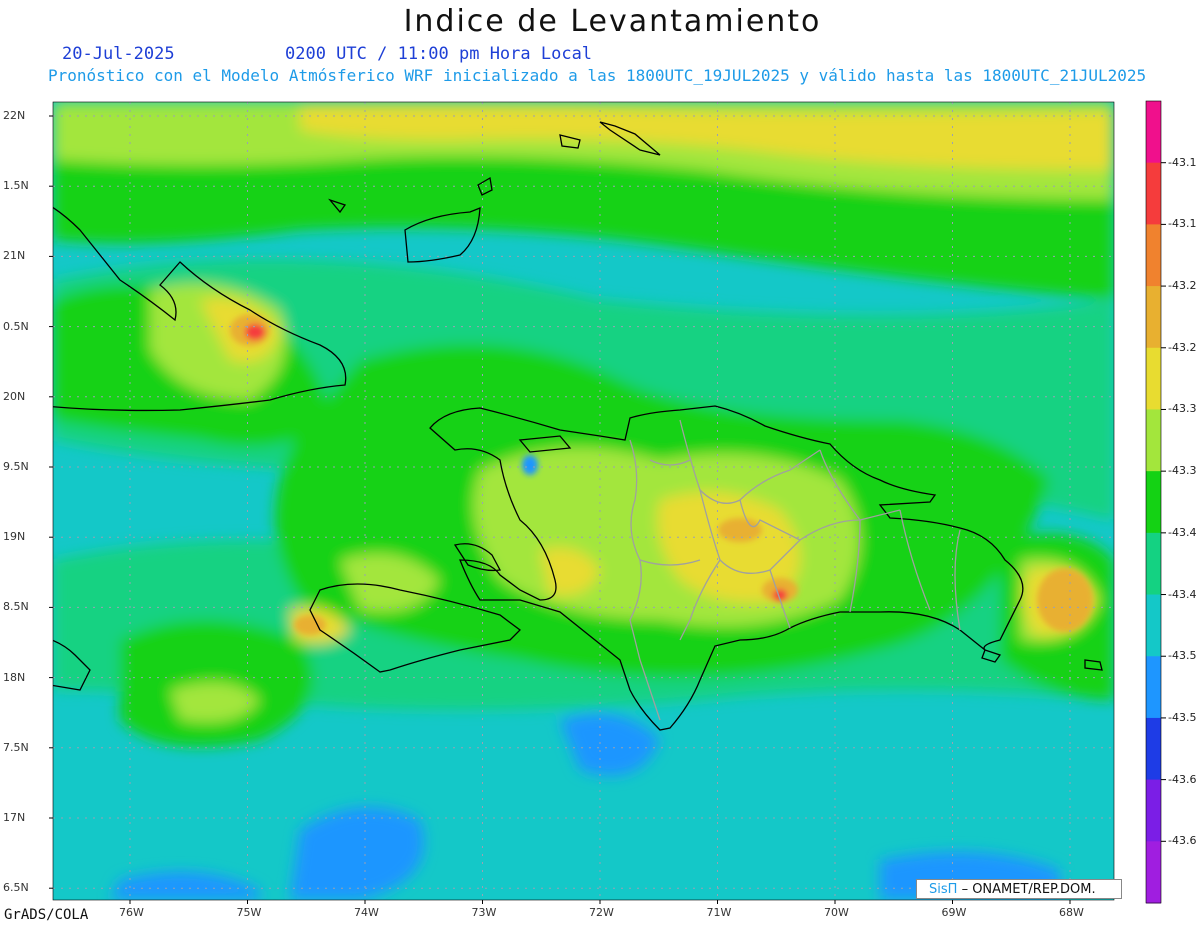 The width and height of the screenshot is (1200, 927). What do you see at coordinates (14, 677) in the screenshot?
I see `lat-label: 18N` at bounding box center [14, 677].